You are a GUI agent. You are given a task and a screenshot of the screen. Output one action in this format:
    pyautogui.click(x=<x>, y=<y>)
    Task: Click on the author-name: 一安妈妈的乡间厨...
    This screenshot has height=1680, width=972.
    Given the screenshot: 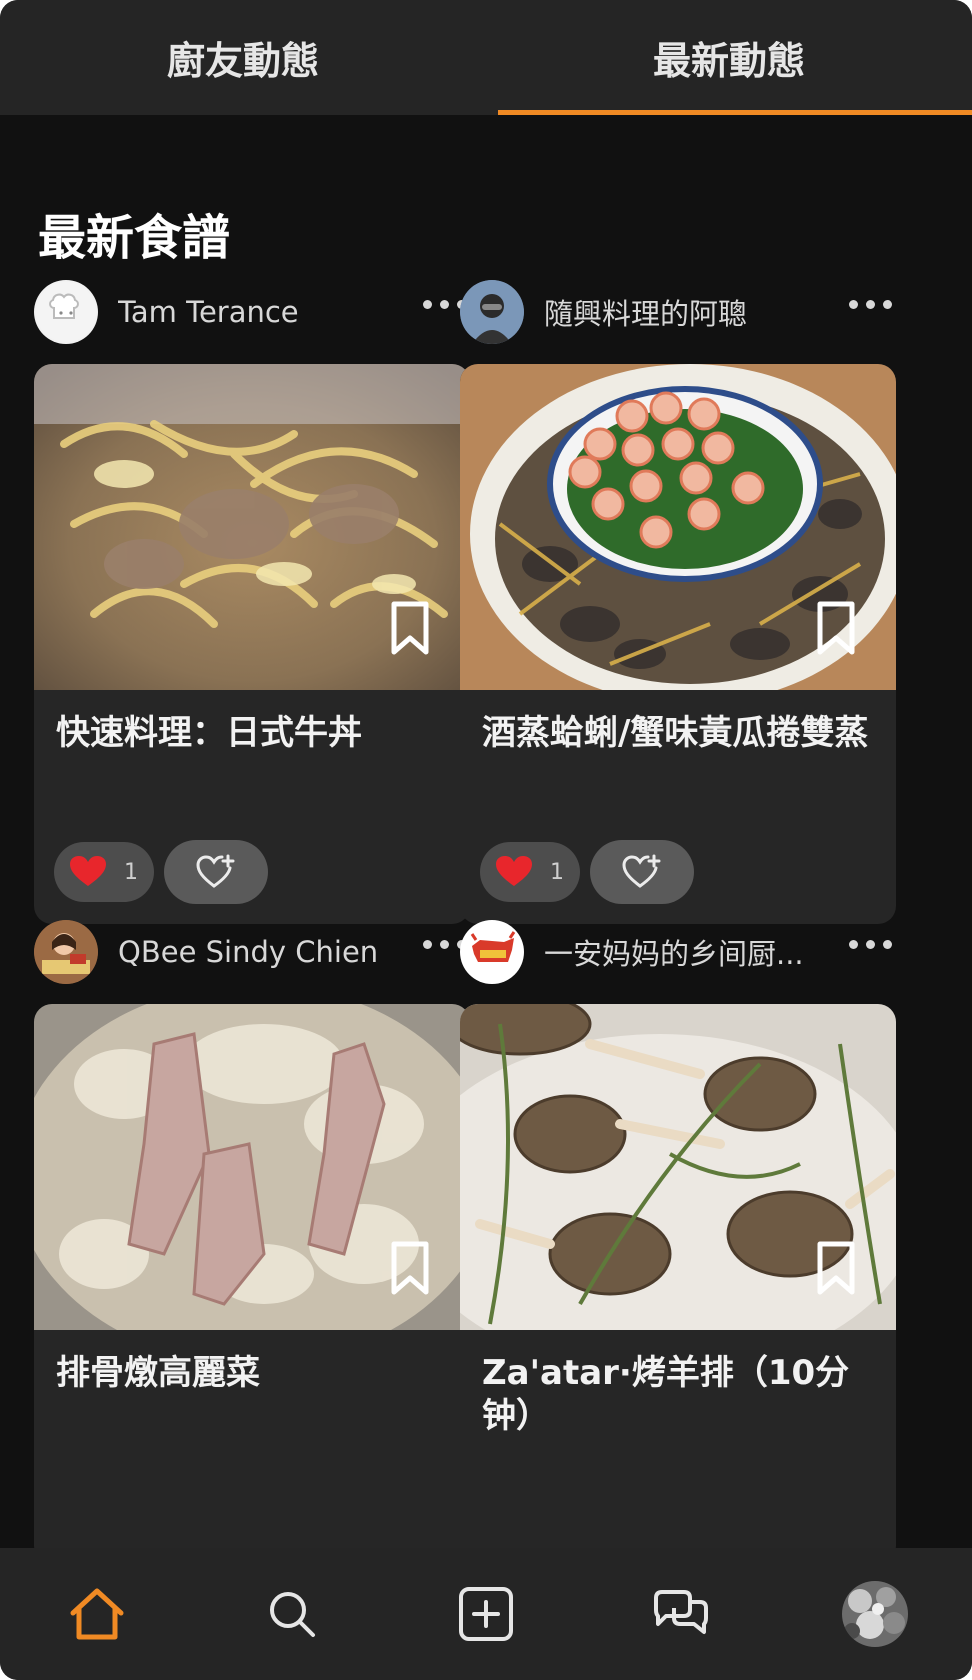 What is the action you would take?
    pyautogui.click(x=674, y=954)
    